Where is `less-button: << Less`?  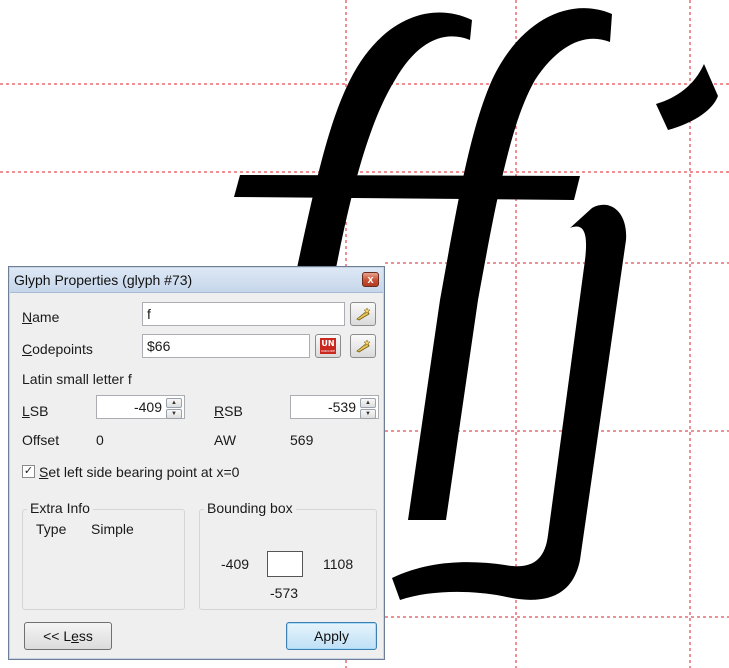 less-button: << Less is located at coordinates (68, 636).